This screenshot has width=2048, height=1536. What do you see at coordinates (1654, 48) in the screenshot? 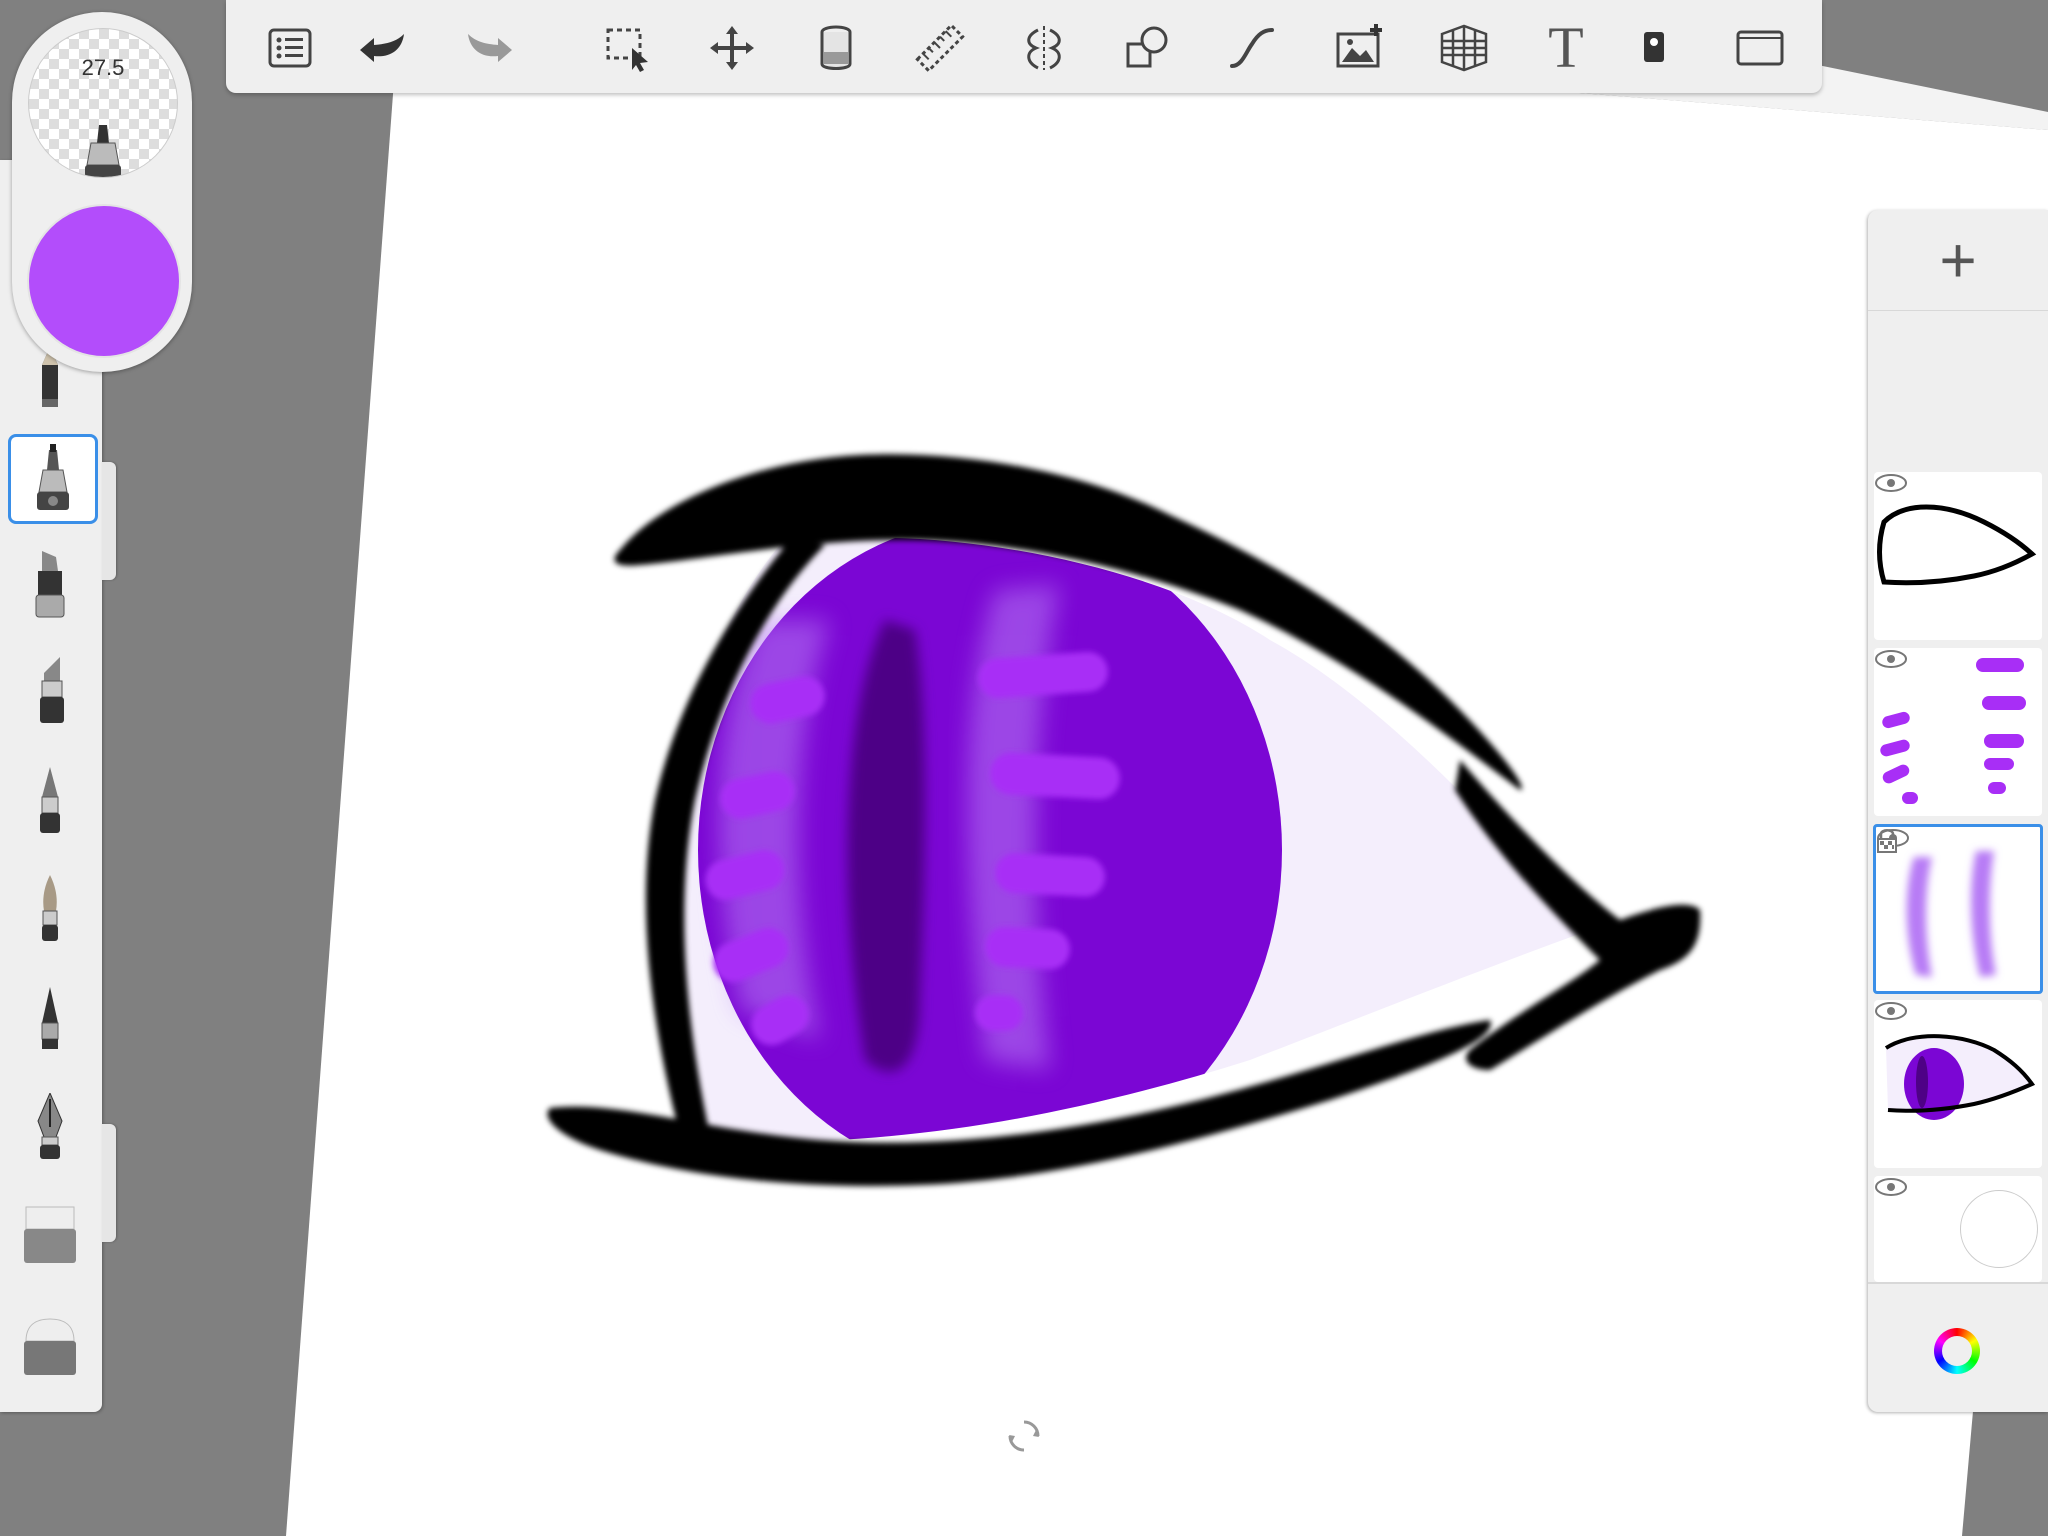
I see `color-picker-icon` at bounding box center [1654, 48].